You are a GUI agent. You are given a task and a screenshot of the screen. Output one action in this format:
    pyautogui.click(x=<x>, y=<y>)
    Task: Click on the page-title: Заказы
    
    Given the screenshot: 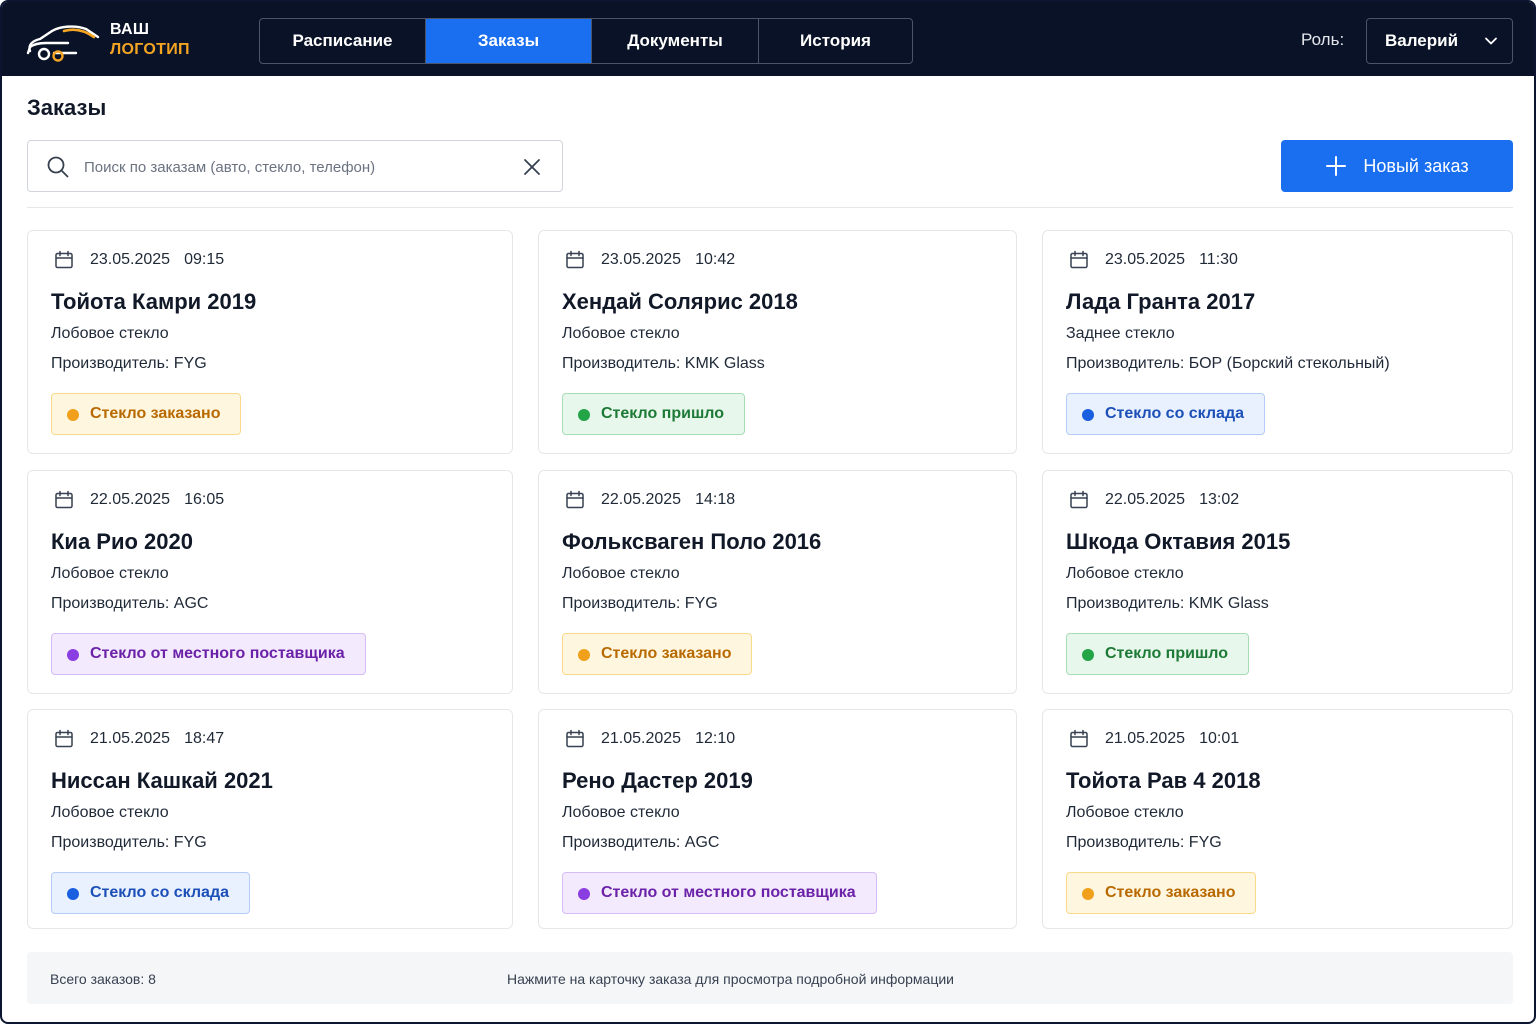 What is the action you would take?
    pyautogui.click(x=67, y=107)
    